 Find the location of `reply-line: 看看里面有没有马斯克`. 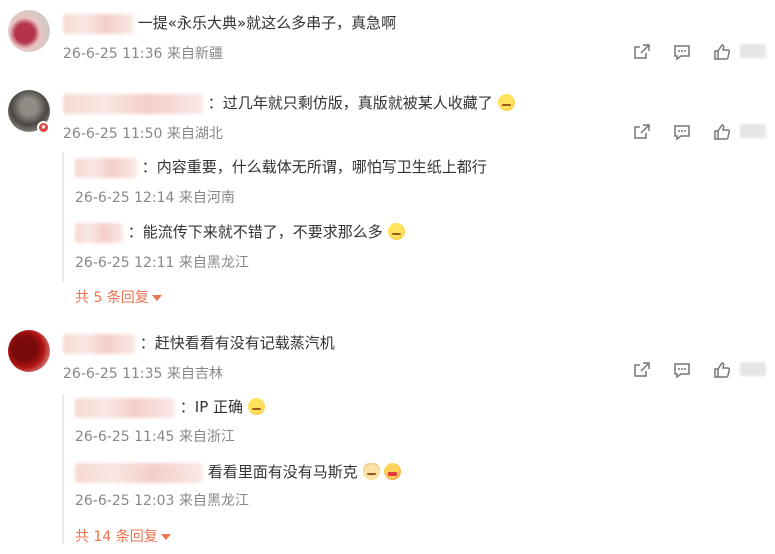

reply-line: 看看里面有没有马斯克 is located at coordinates (238, 472).